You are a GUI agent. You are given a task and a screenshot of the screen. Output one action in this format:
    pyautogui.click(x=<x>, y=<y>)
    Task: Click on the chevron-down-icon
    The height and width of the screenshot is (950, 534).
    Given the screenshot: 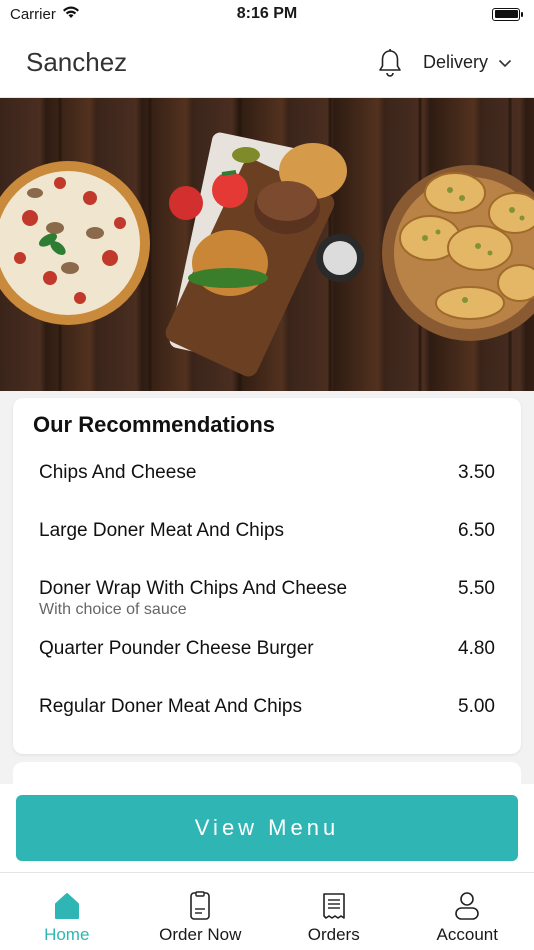 What is the action you would take?
    pyautogui.click(x=505, y=62)
    